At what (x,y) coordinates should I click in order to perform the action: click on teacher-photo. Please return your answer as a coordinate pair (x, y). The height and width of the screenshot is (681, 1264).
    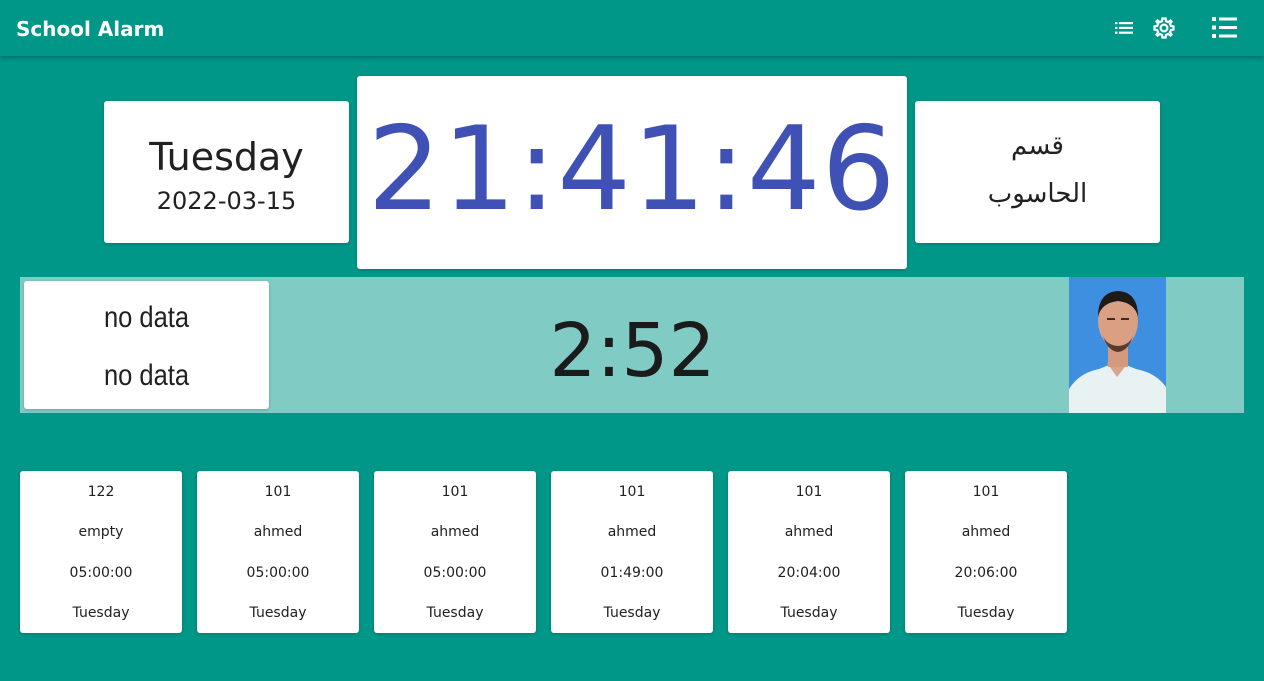
    Looking at the image, I should click on (1117, 345).